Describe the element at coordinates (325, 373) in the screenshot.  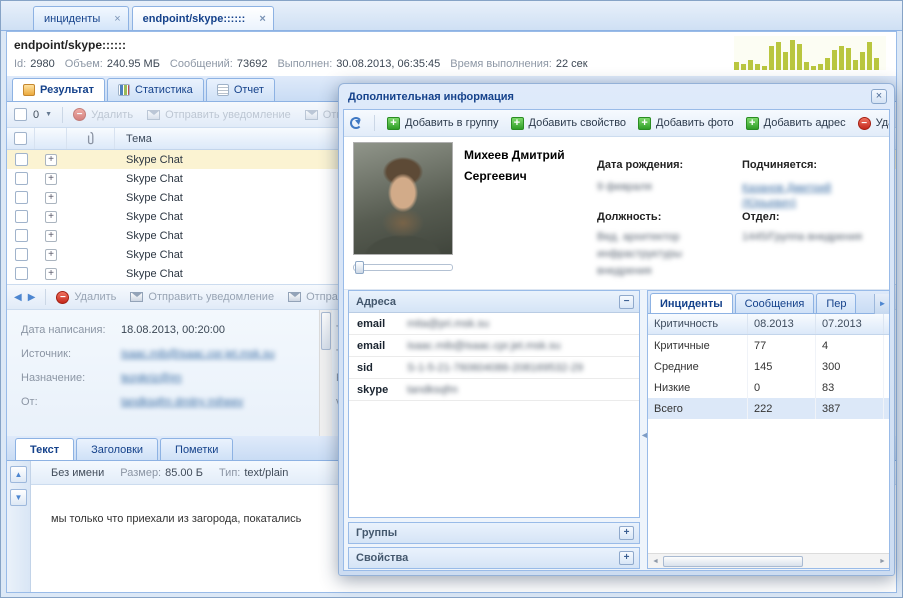
I see `vertical-scrollbar` at that location.